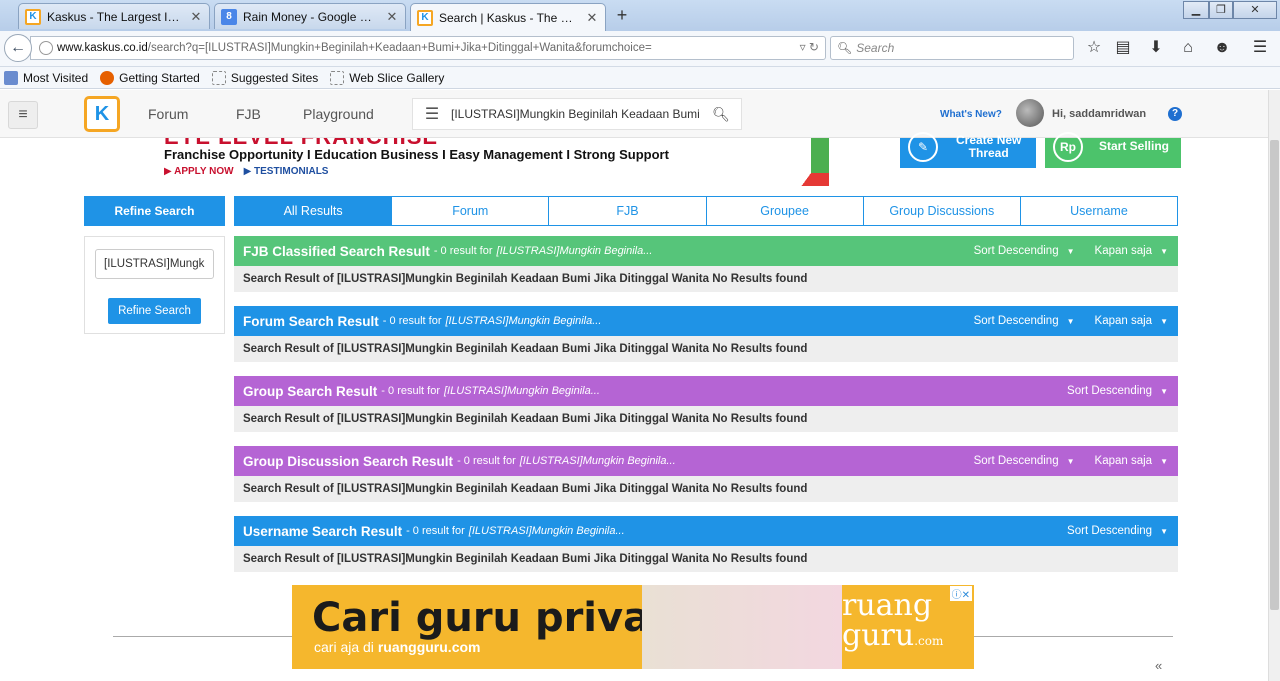 The height and width of the screenshot is (681, 1280). I want to click on tab-username: Username, so click(1098, 211).